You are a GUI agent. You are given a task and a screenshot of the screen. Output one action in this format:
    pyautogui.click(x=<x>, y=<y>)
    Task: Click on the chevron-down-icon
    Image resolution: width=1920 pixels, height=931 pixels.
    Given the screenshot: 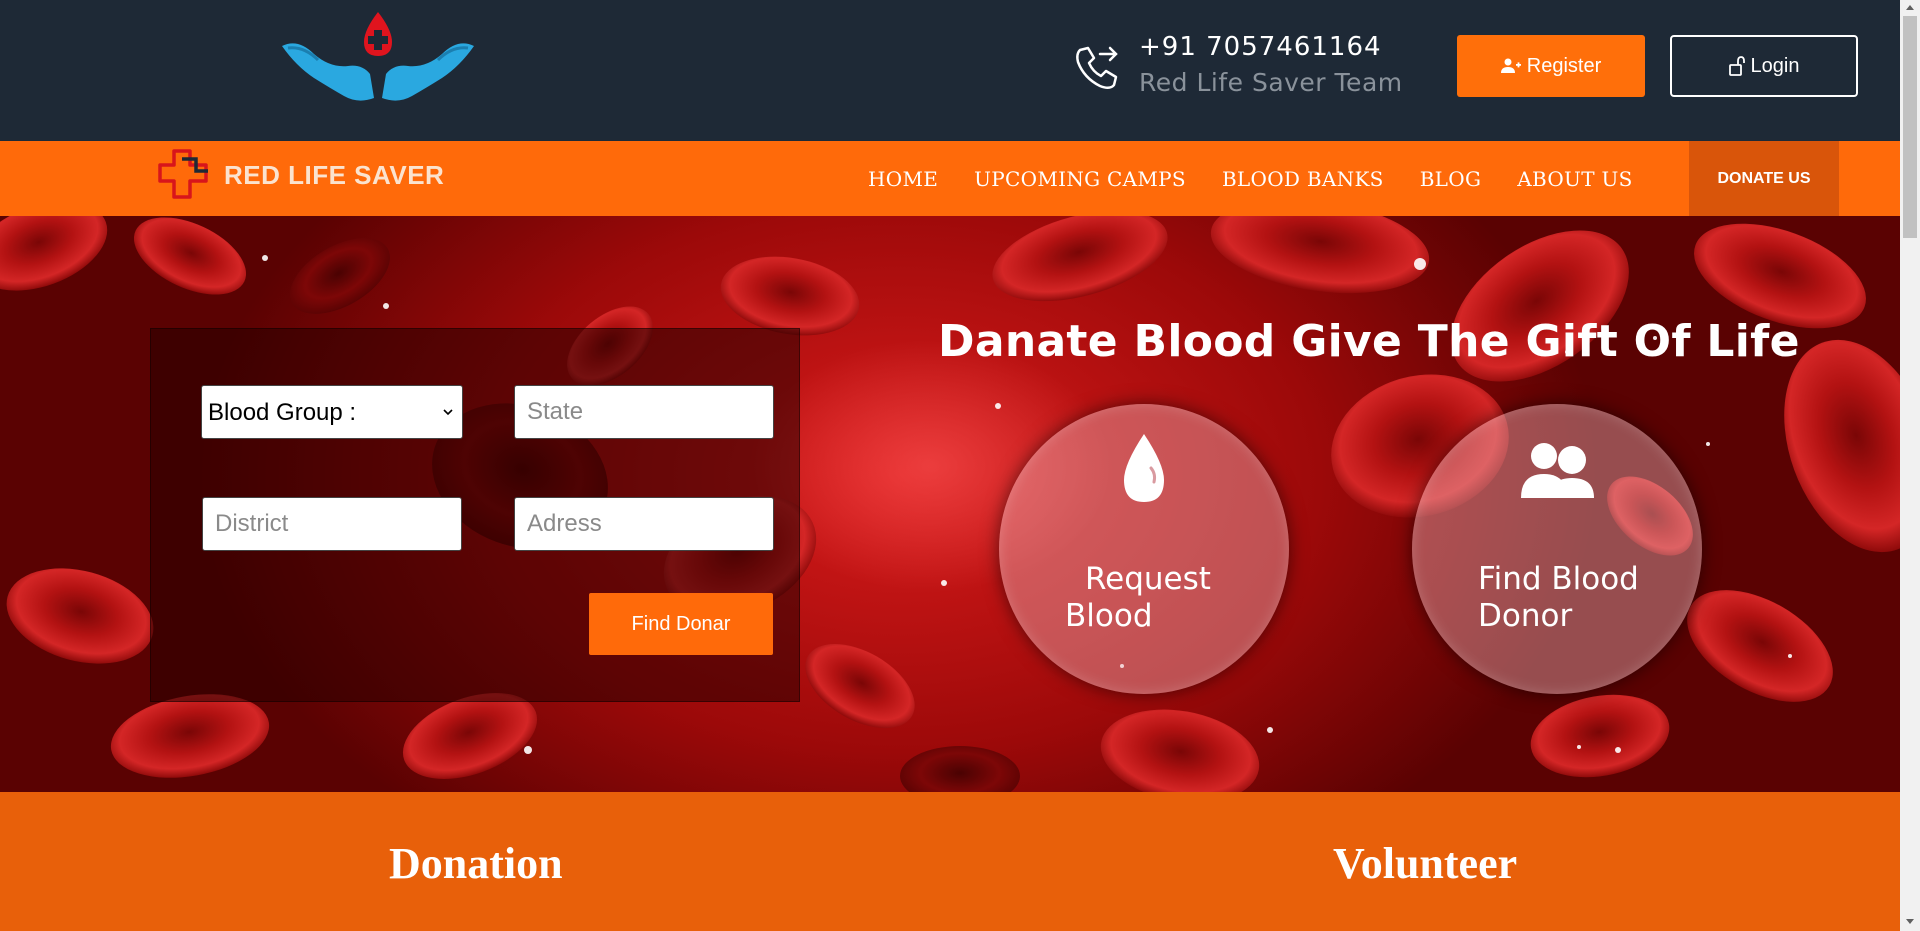 What is the action you would take?
    pyautogui.click(x=448, y=412)
    